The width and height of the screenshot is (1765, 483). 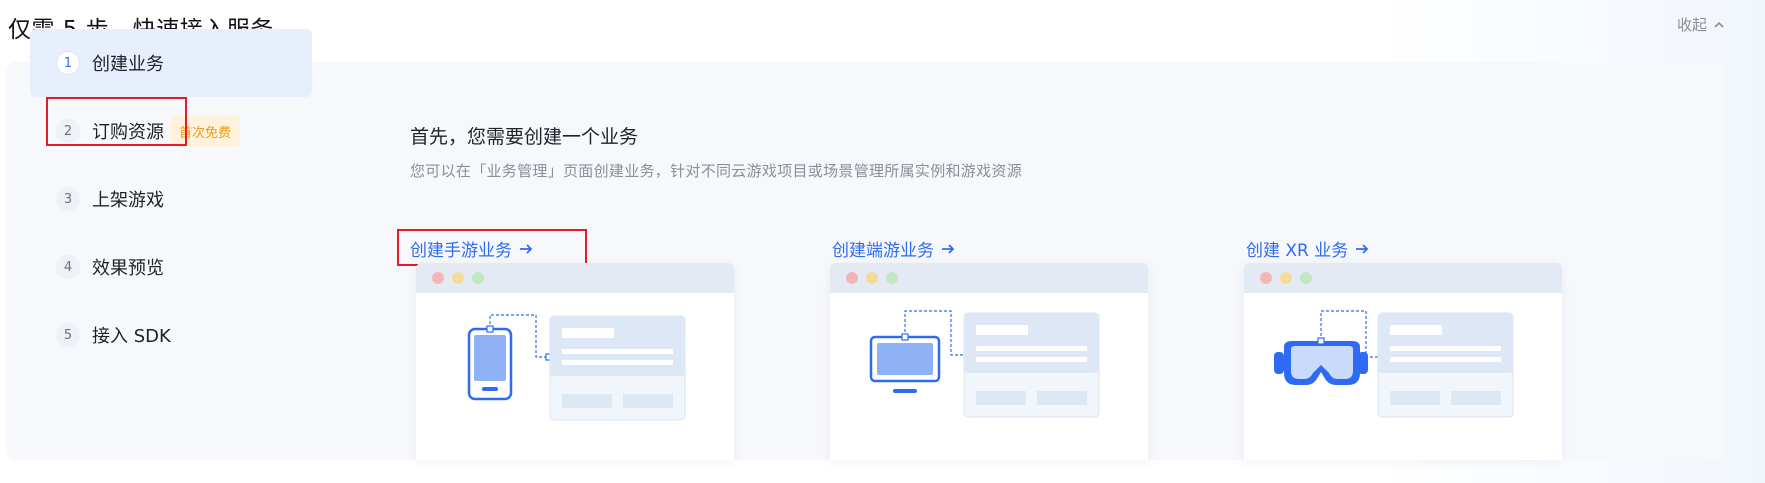 I want to click on vr-headset-icon, so click(x=1394, y=364).